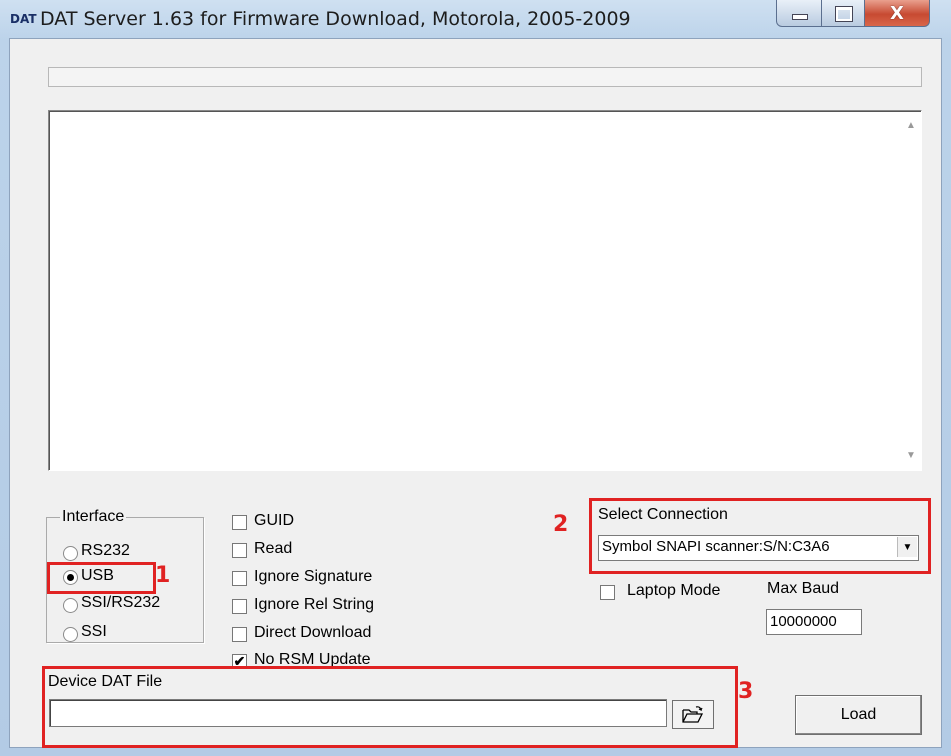 This screenshot has height=756, width=951. What do you see at coordinates (93, 517) in the screenshot?
I see `interface-label: Interface` at bounding box center [93, 517].